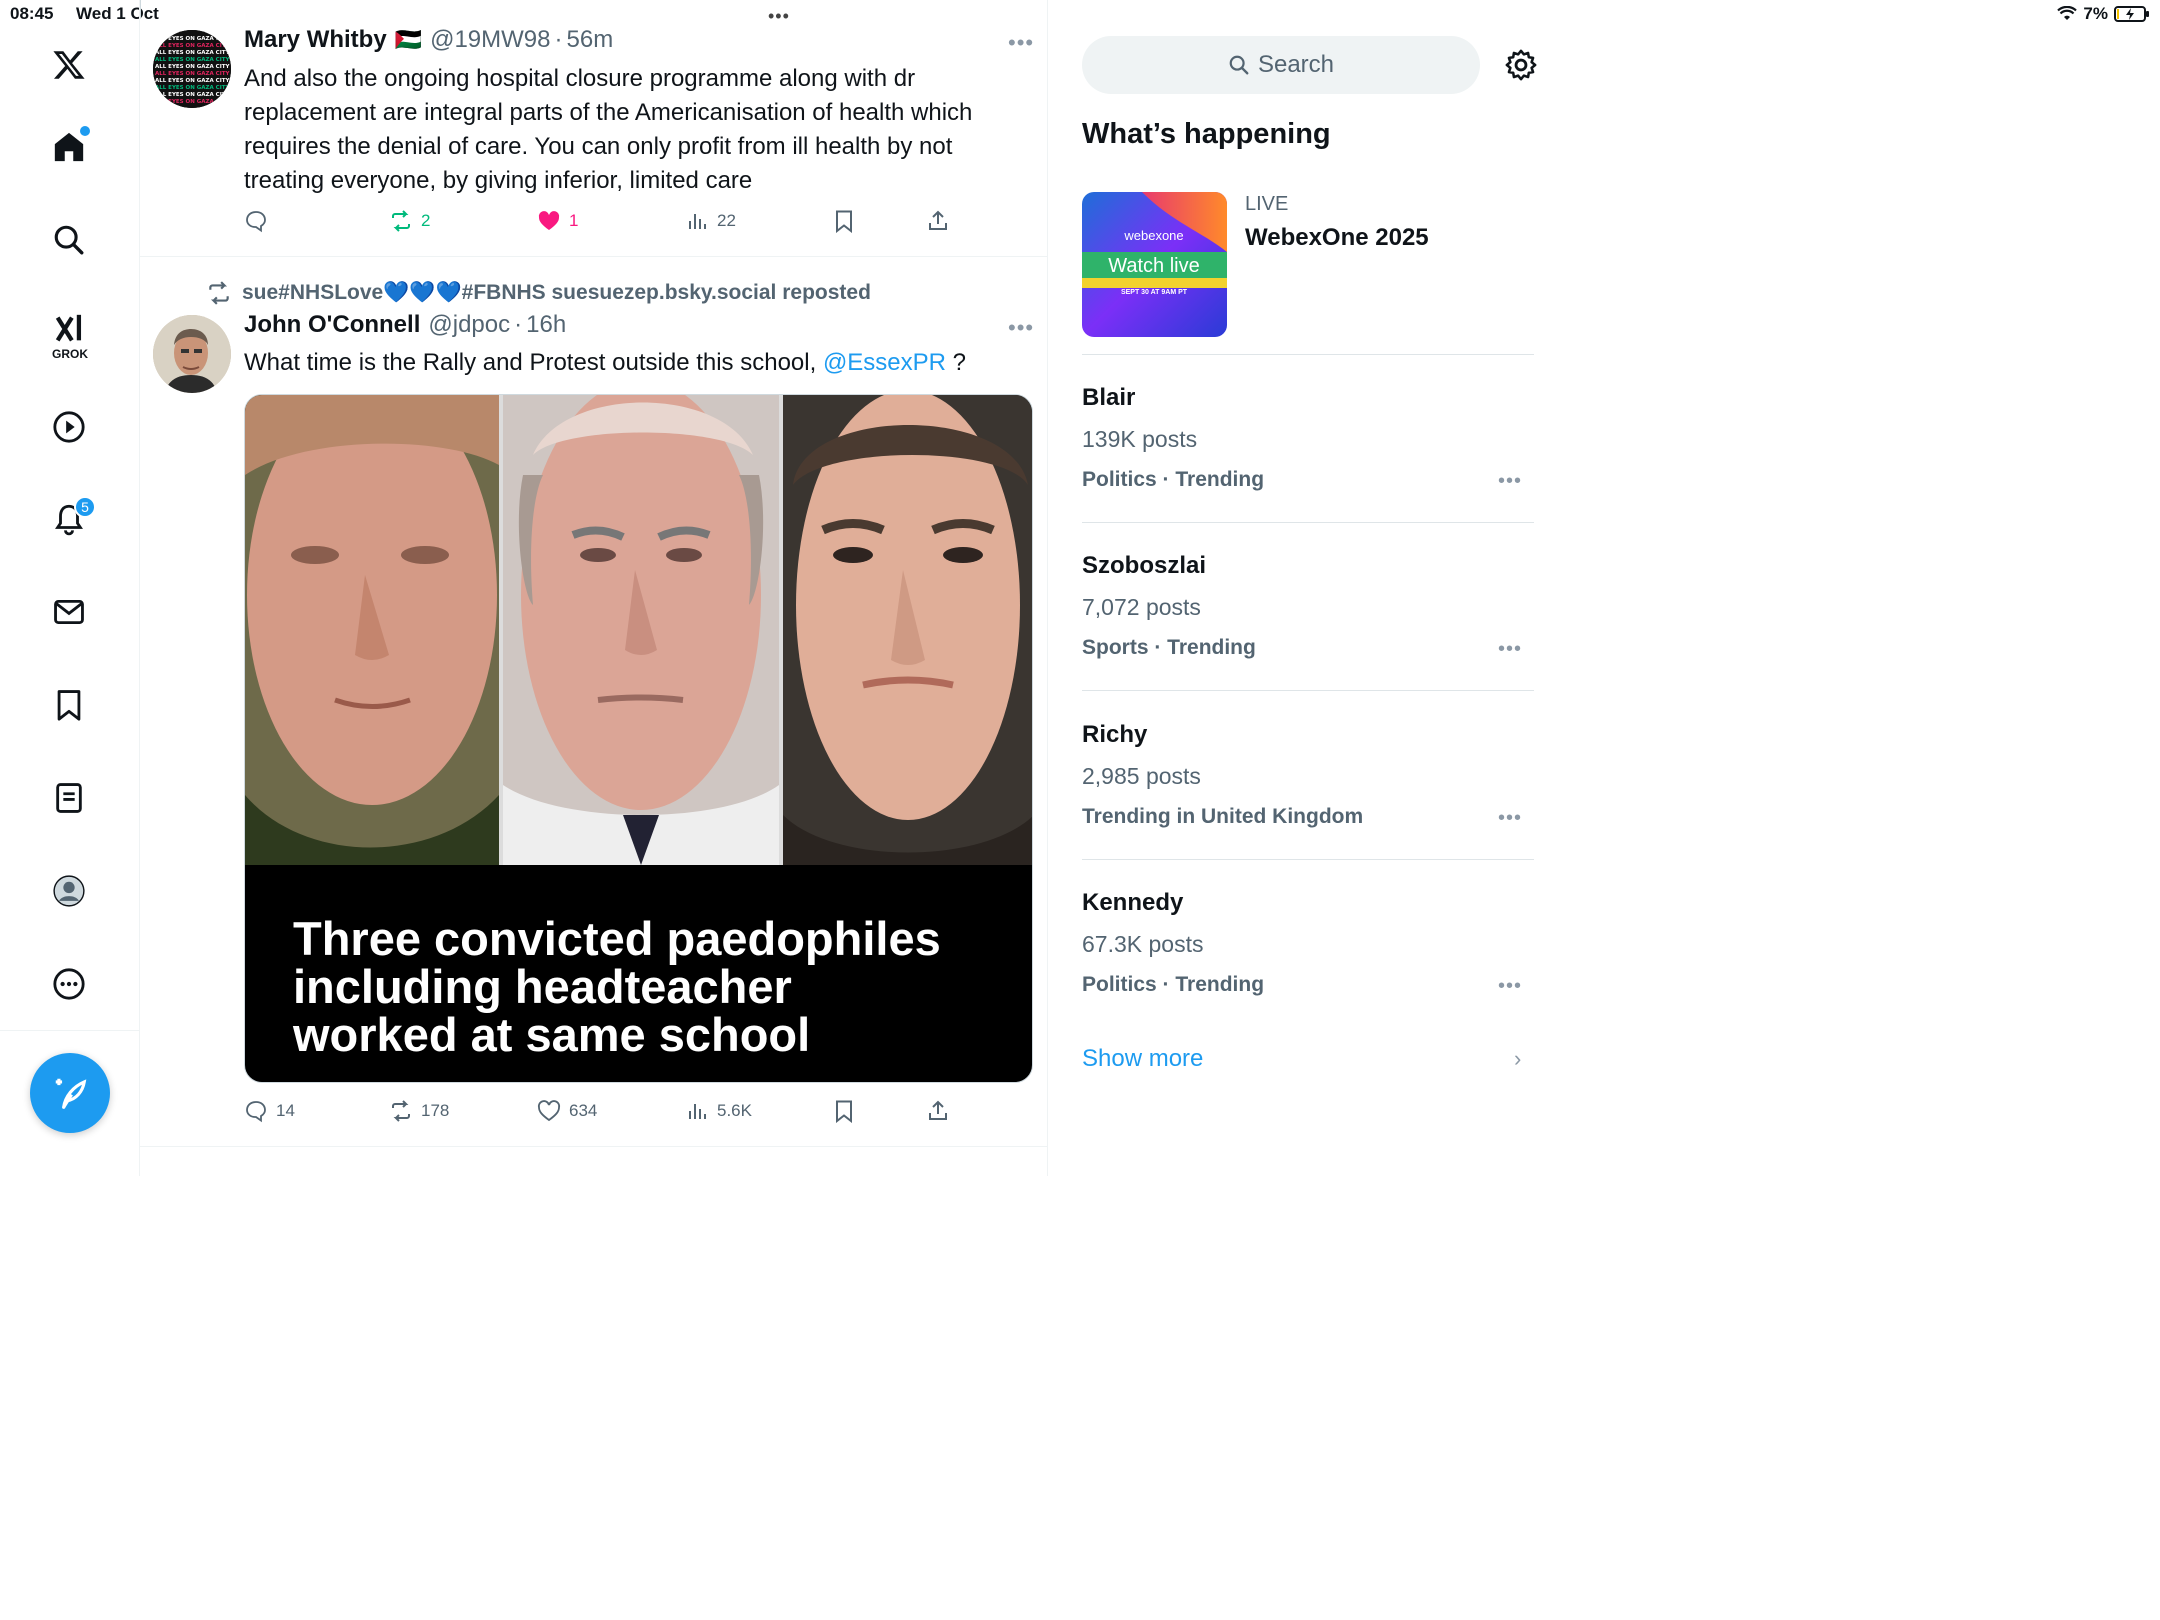 This screenshot has width=2160, height=1620. What do you see at coordinates (2067, 13) in the screenshot?
I see `wifi-icon` at bounding box center [2067, 13].